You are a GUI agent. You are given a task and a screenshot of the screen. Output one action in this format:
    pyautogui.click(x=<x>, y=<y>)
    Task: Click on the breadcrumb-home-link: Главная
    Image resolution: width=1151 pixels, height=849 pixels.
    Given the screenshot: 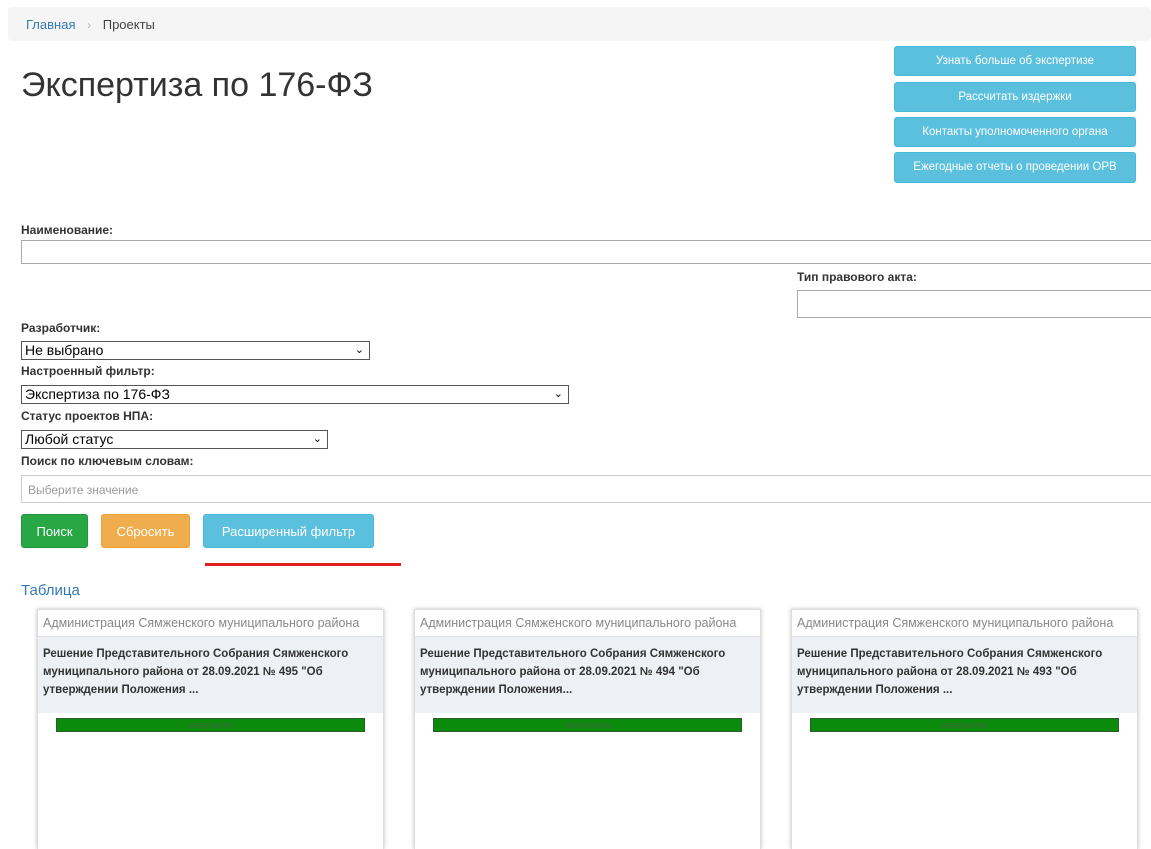 What is the action you would take?
    pyautogui.click(x=50, y=24)
    